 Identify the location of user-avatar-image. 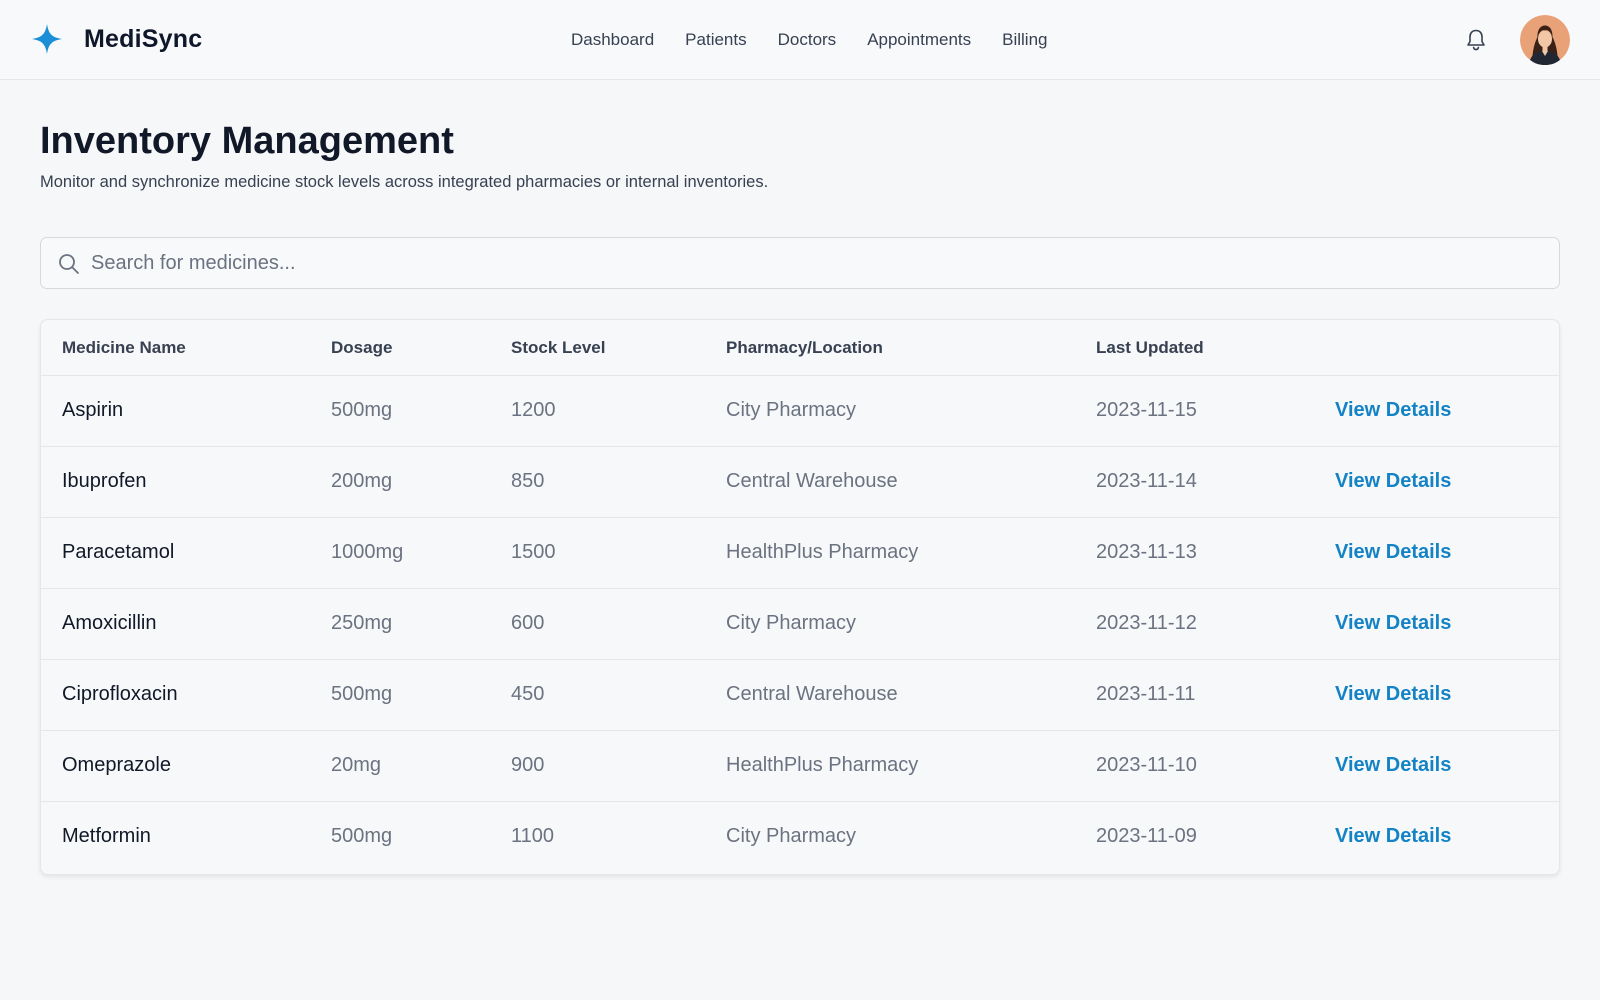
(1545, 40).